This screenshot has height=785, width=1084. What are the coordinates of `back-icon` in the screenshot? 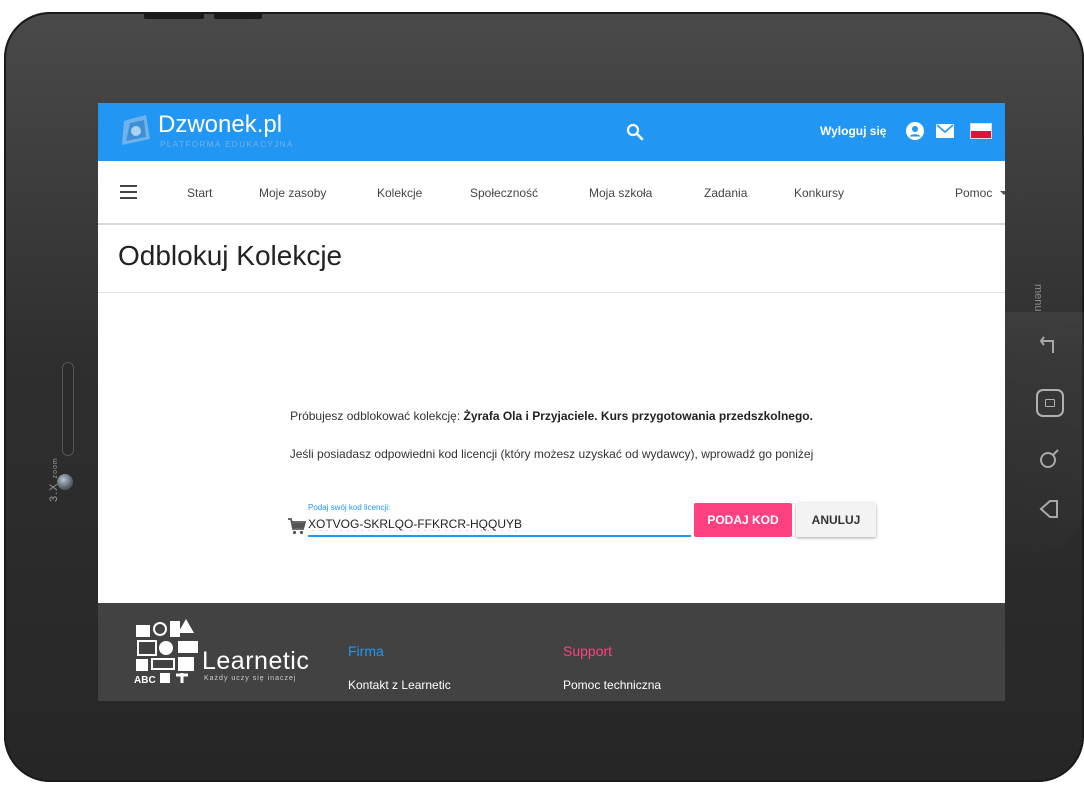 It's located at (1049, 345).